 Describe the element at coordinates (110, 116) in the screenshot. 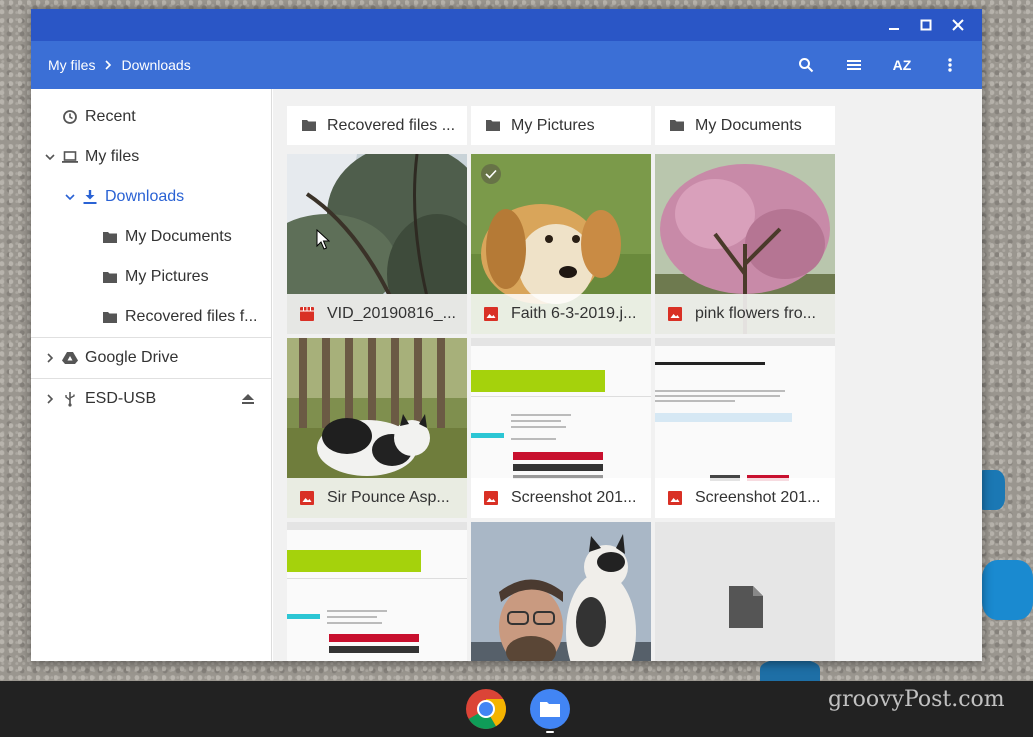

I see `sidebar-item-label: Recent` at that location.